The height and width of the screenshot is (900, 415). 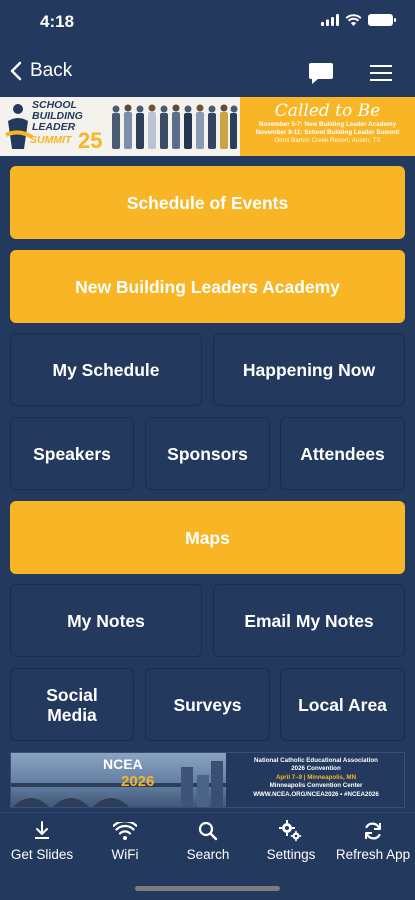 What do you see at coordinates (42, 830) in the screenshot?
I see `download-icon` at bounding box center [42, 830].